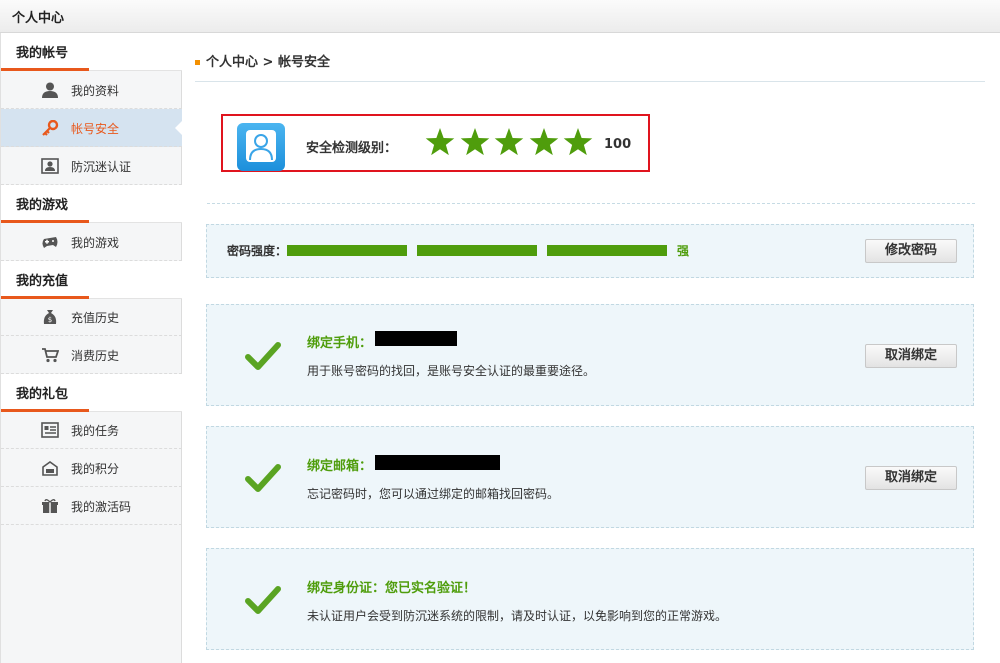  I want to click on sidebar-item-spending-history: 消费历史, so click(91, 355).